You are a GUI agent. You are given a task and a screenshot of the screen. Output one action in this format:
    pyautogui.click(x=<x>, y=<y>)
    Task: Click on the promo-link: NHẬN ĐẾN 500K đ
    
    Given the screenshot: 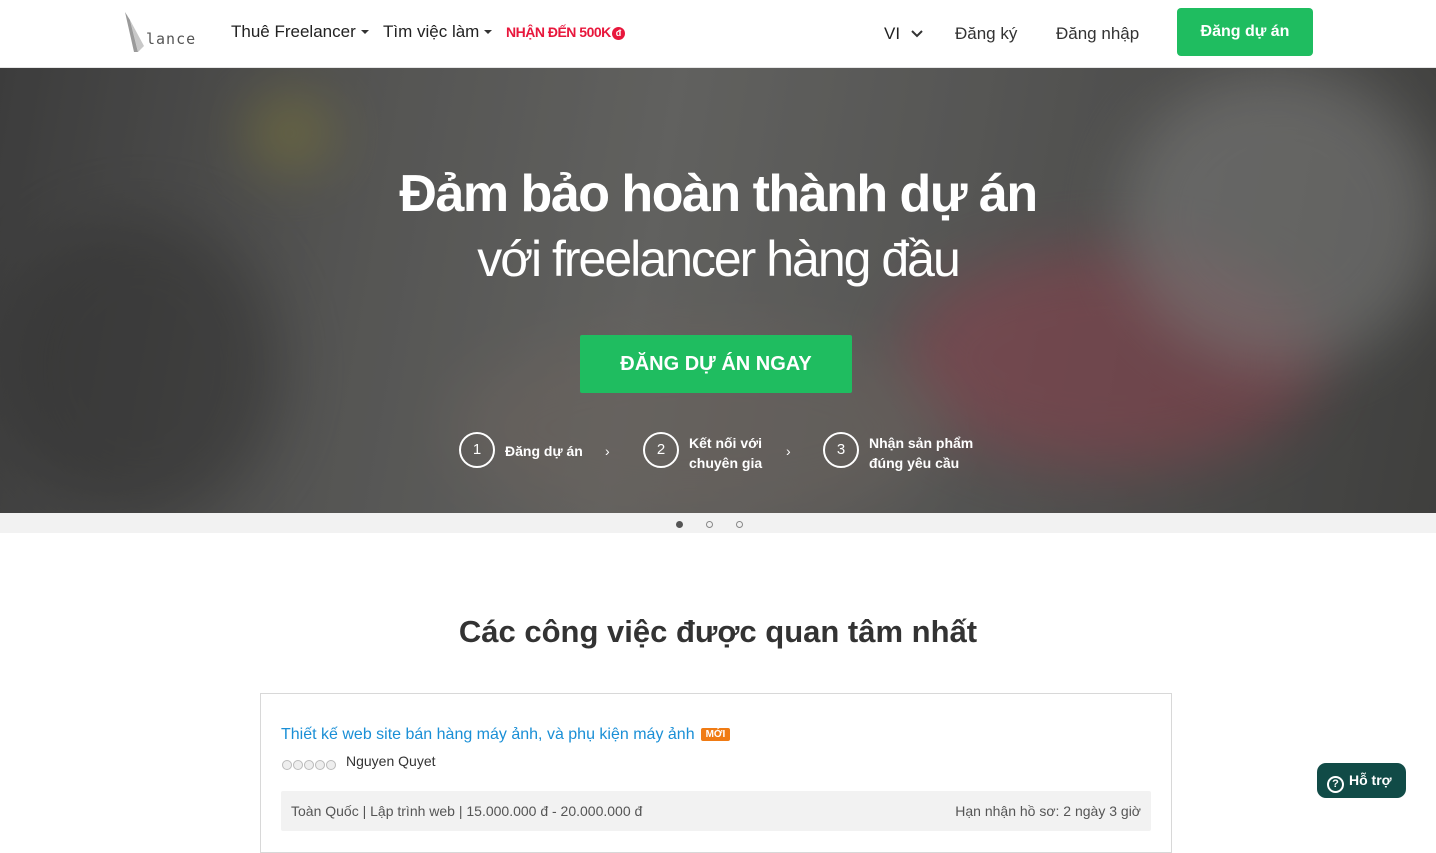 What is the action you would take?
    pyautogui.click(x=565, y=32)
    